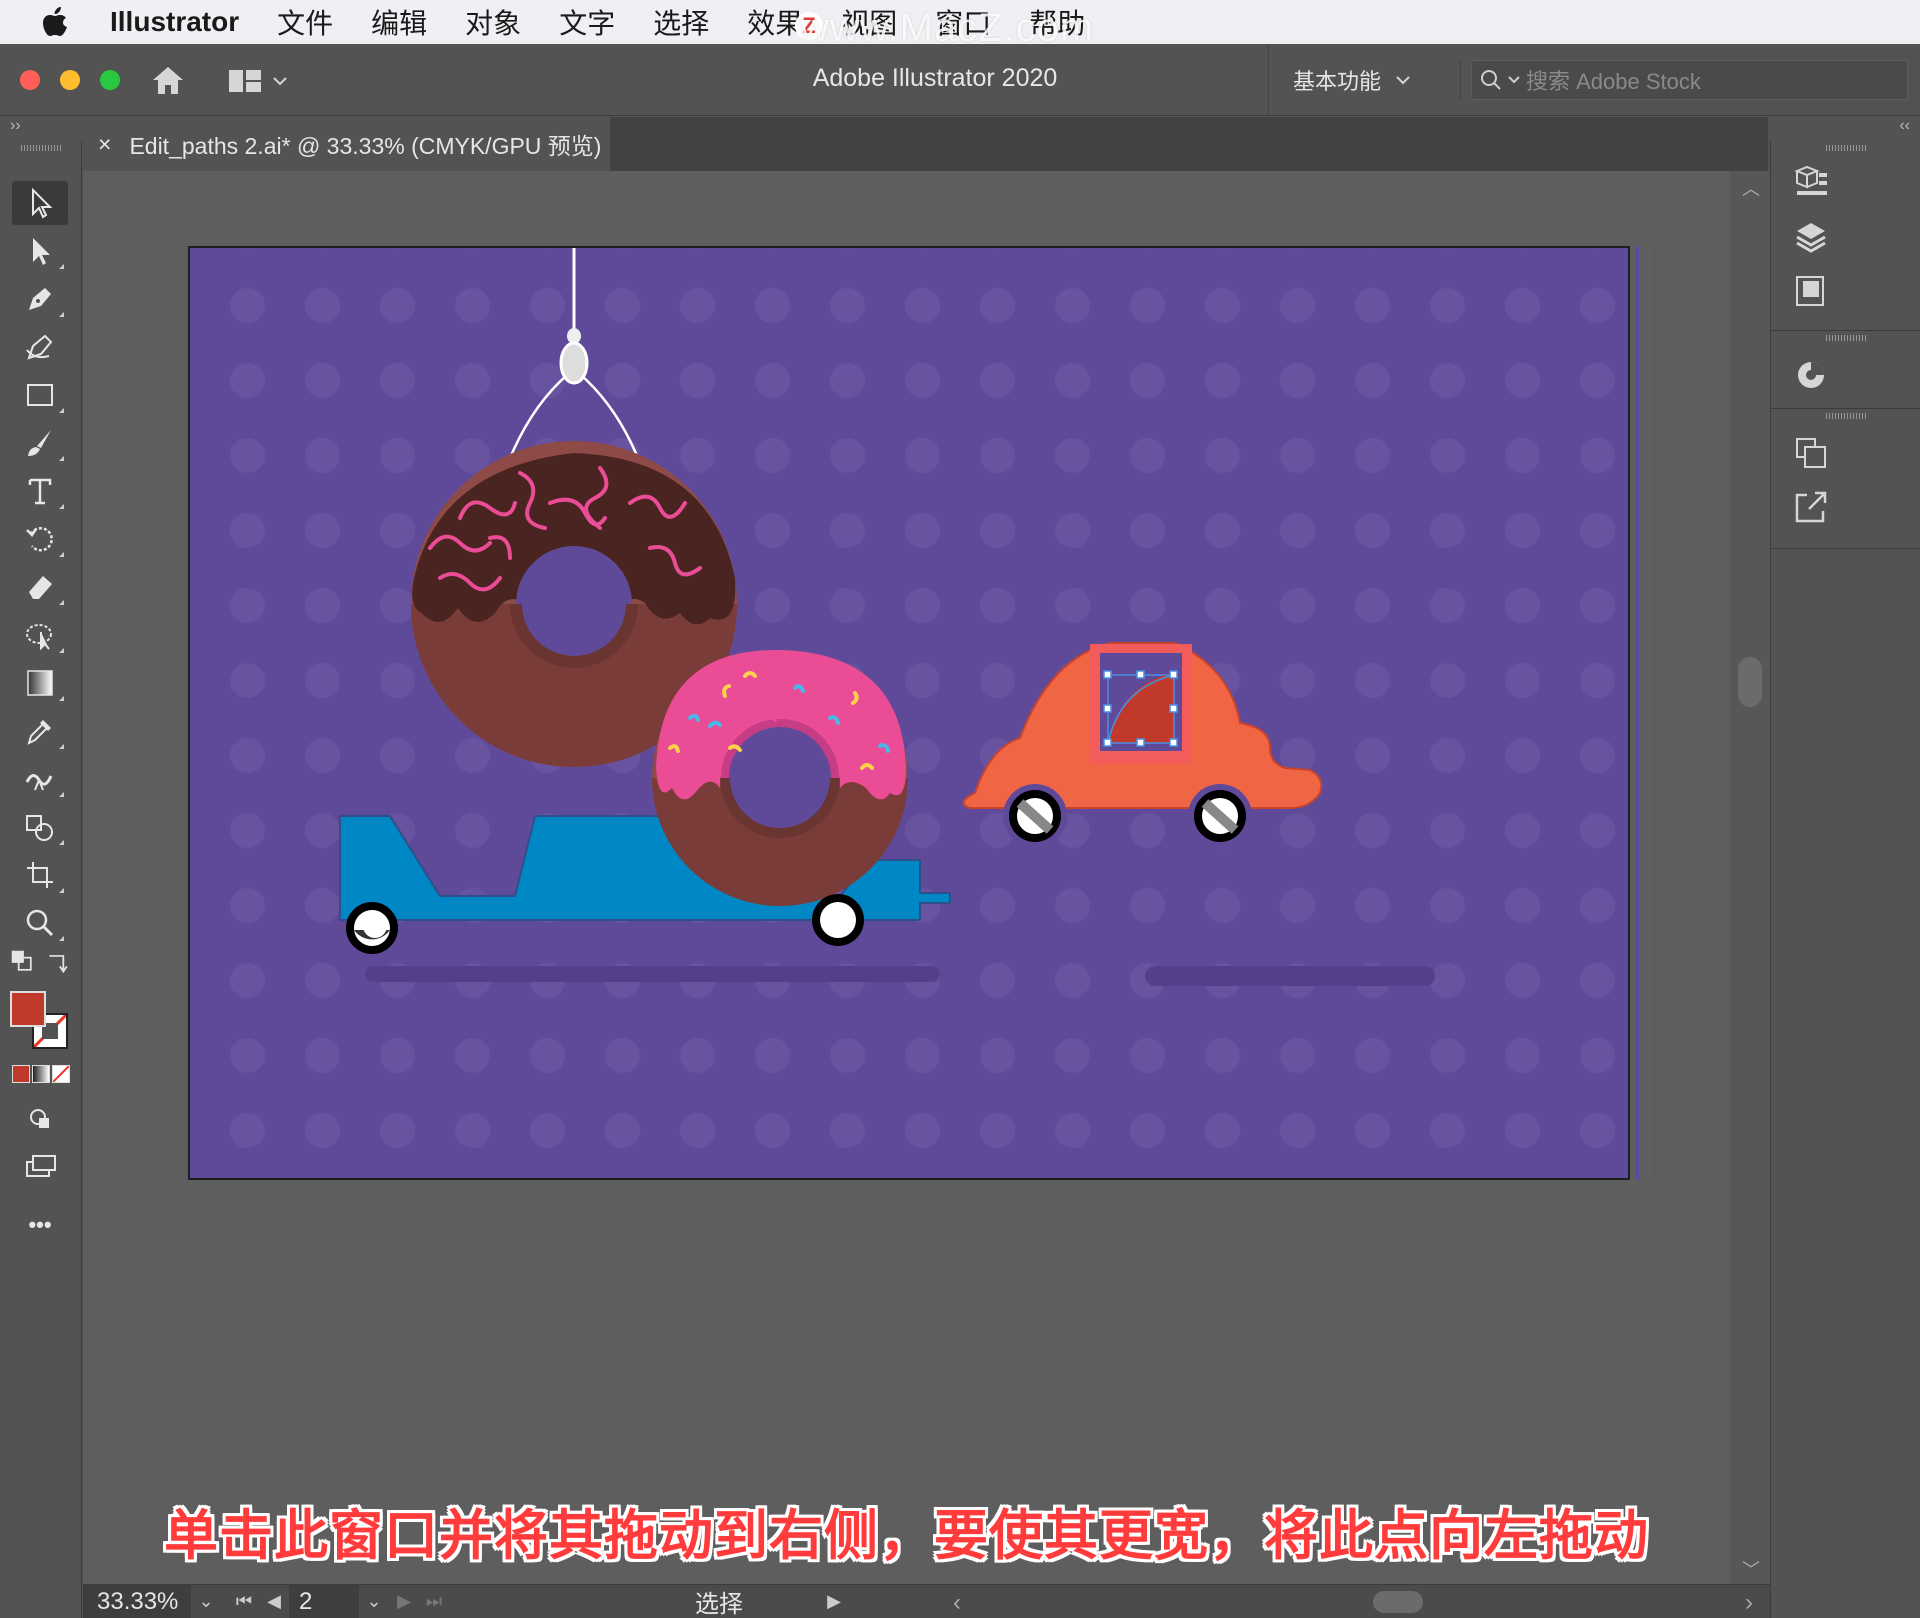 This screenshot has width=1920, height=1618. I want to click on fill-stroke-widget, so click(40, 1021).